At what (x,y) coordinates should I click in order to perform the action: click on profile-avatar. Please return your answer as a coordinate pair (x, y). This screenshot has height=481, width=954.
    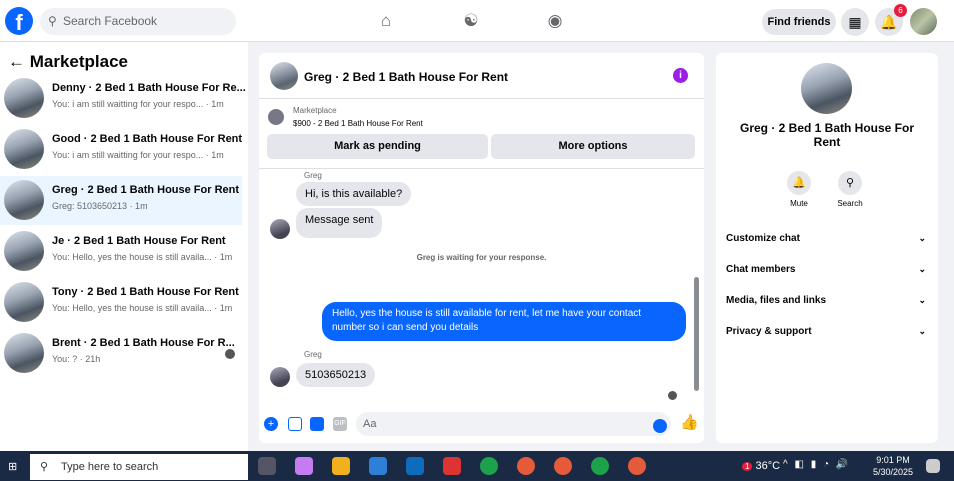
    Looking at the image, I should click on (923, 21).